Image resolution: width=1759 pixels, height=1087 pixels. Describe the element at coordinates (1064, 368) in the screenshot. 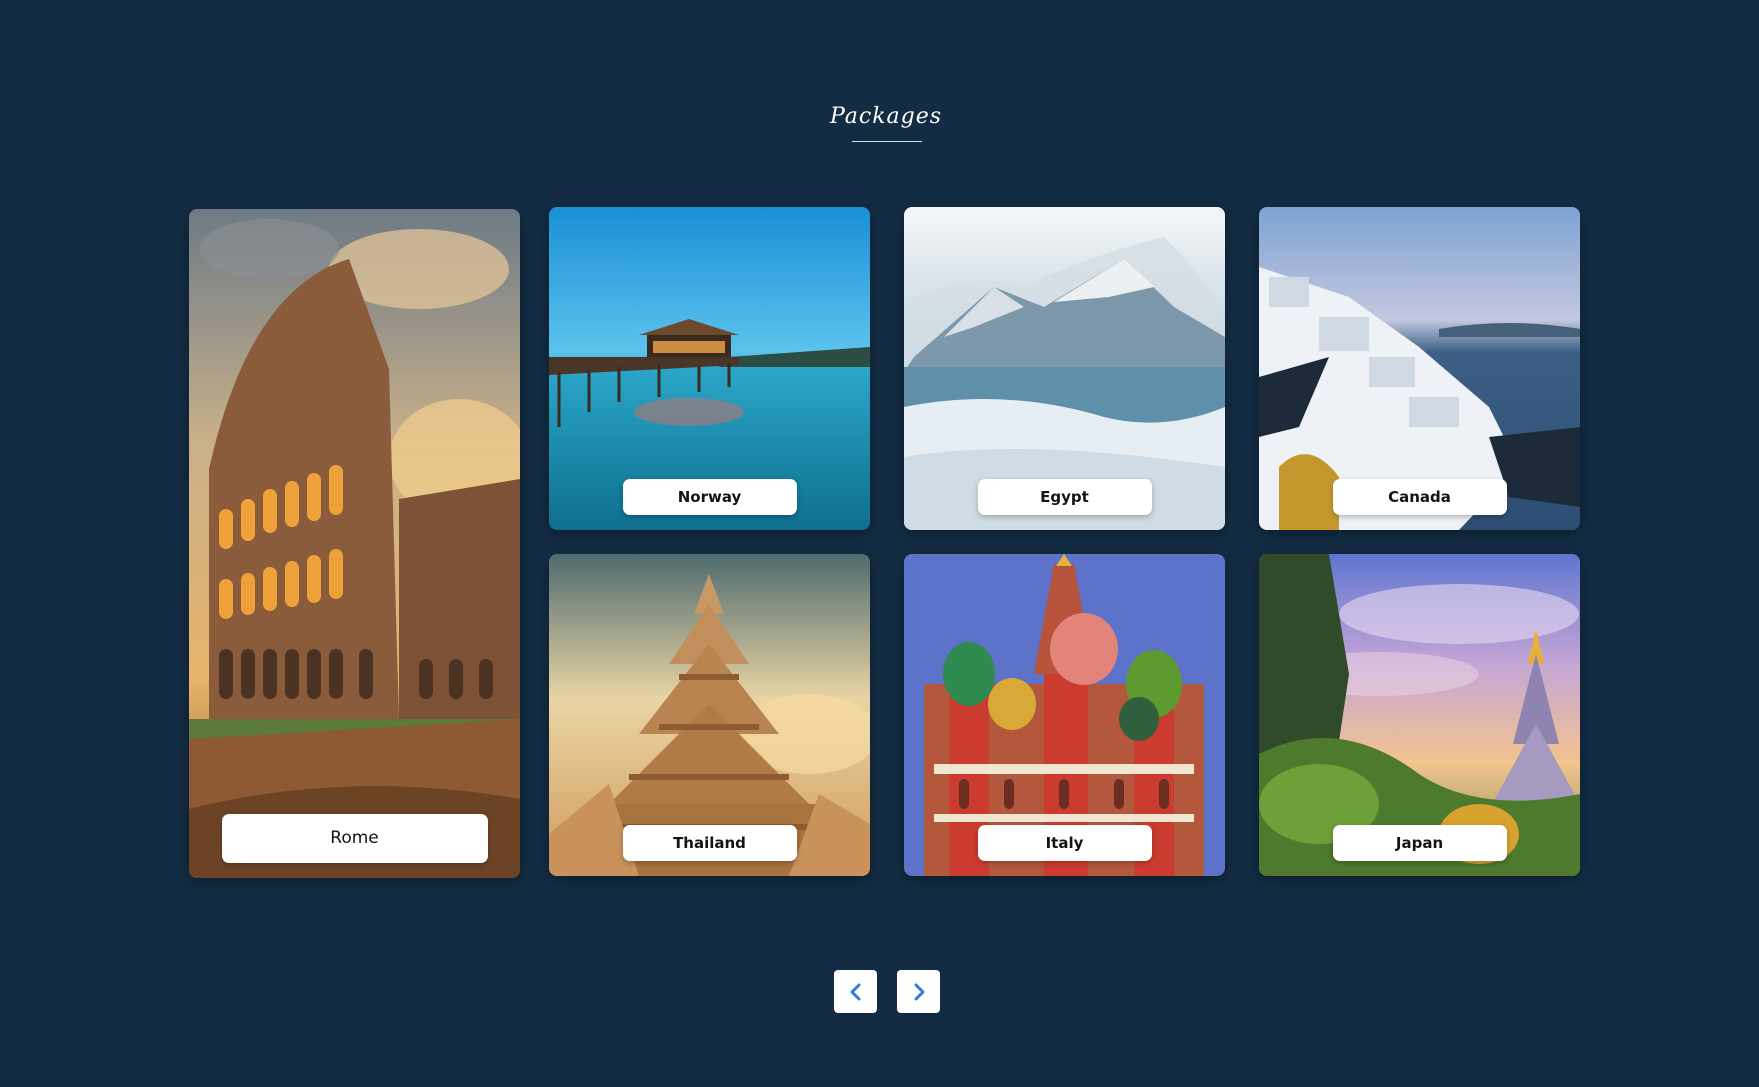

I see `package-card-egypt: Egypt` at that location.